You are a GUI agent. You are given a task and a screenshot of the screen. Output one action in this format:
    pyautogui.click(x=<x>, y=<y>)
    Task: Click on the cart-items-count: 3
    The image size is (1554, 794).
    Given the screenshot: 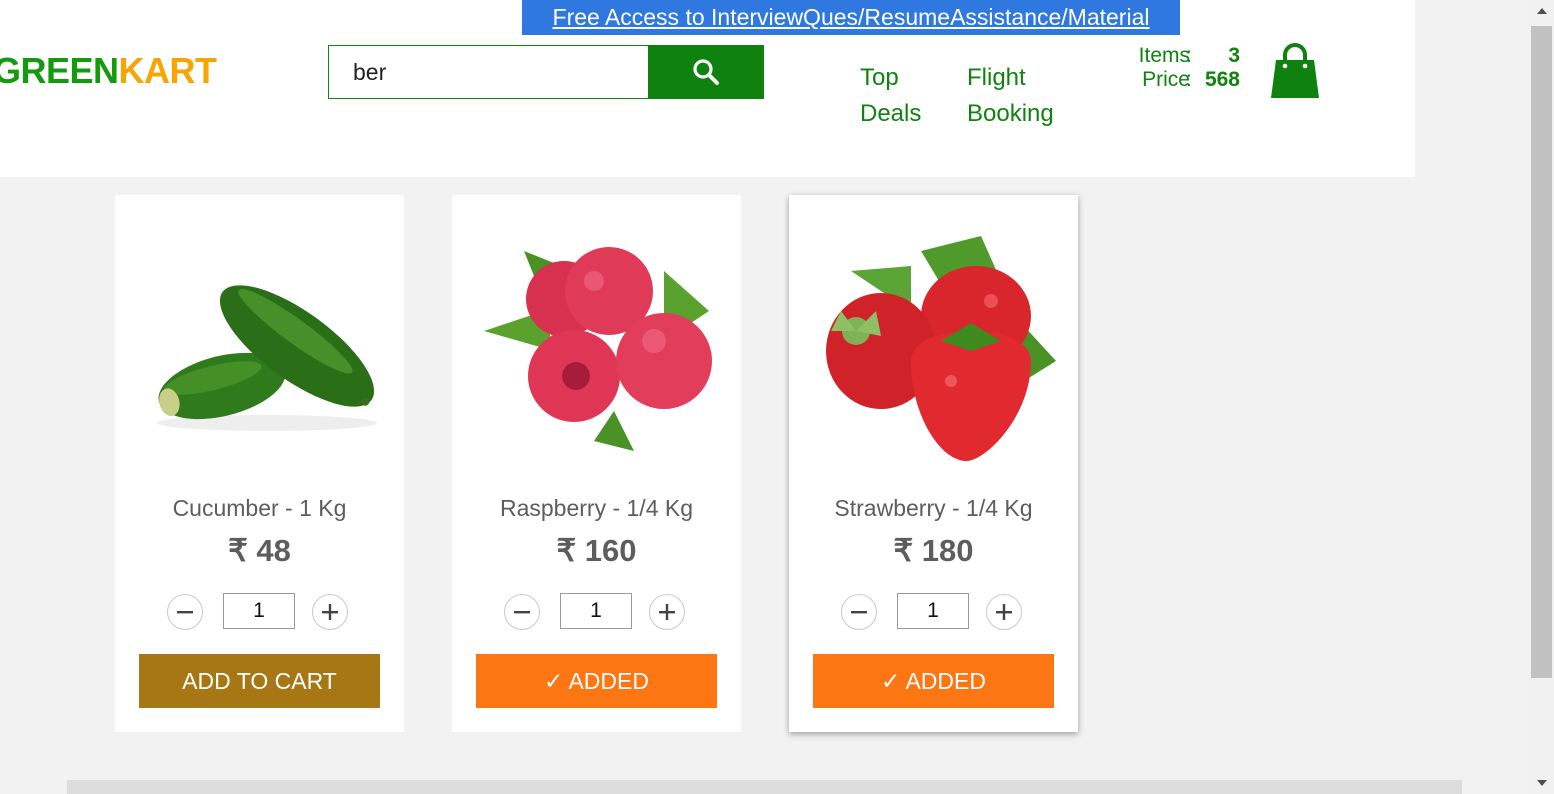 What is the action you would take?
    pyautogui.click(x=1234, y=55)
    